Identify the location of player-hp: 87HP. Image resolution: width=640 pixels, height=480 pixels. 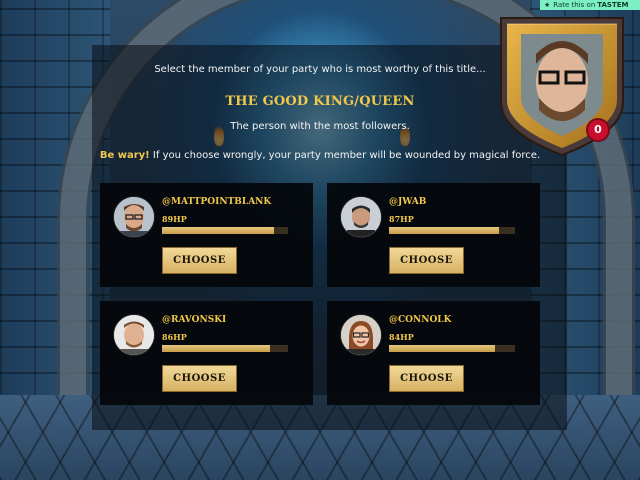
(401, 219).